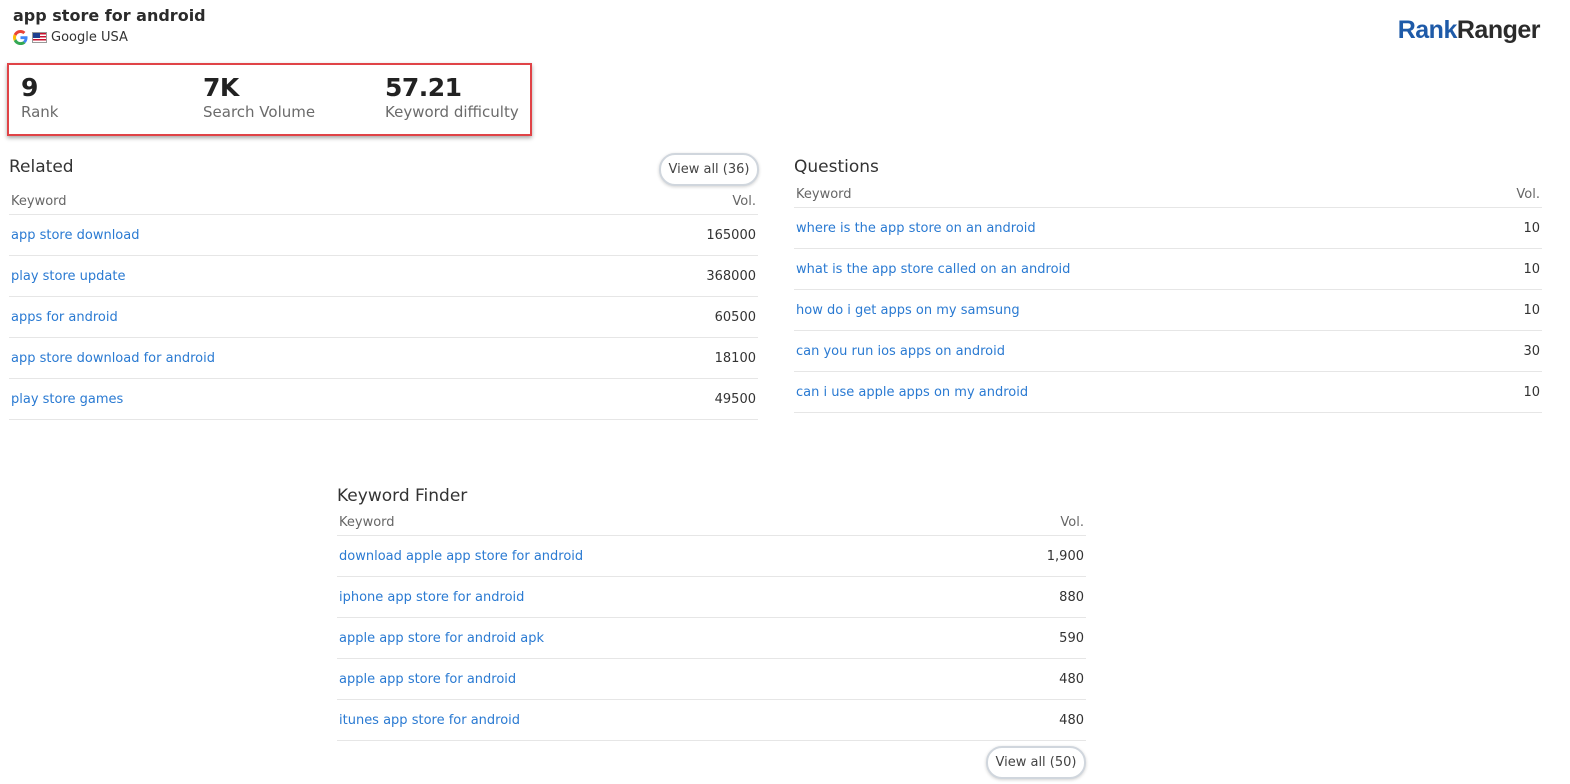 This screenshot has width=1570, height=784. What do you see at coordinates (709, 169) in the screenshot?
I see `related-view-all-button: View all (36)` at bounding box center [709, 169].